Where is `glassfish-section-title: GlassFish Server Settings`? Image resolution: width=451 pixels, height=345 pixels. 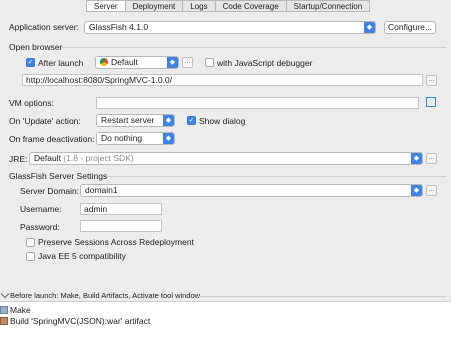 glassfish-section-title: GlassFish Server Settings is located at coordinates (58, 176).